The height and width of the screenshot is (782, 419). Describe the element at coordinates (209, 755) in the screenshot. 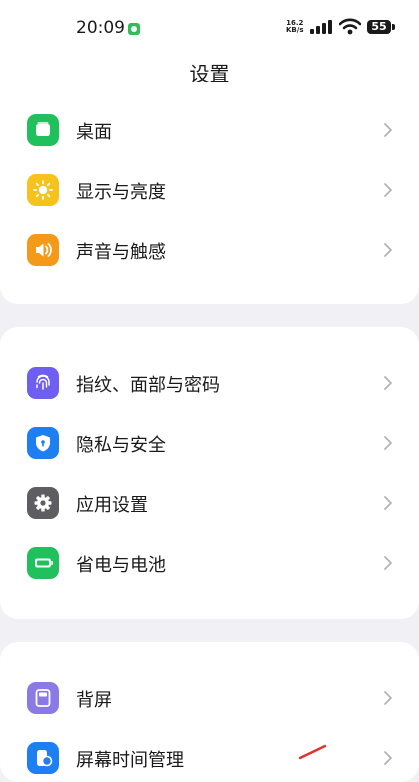

I see `settings-item-screen-time: 屏幕时间管理` at that location.